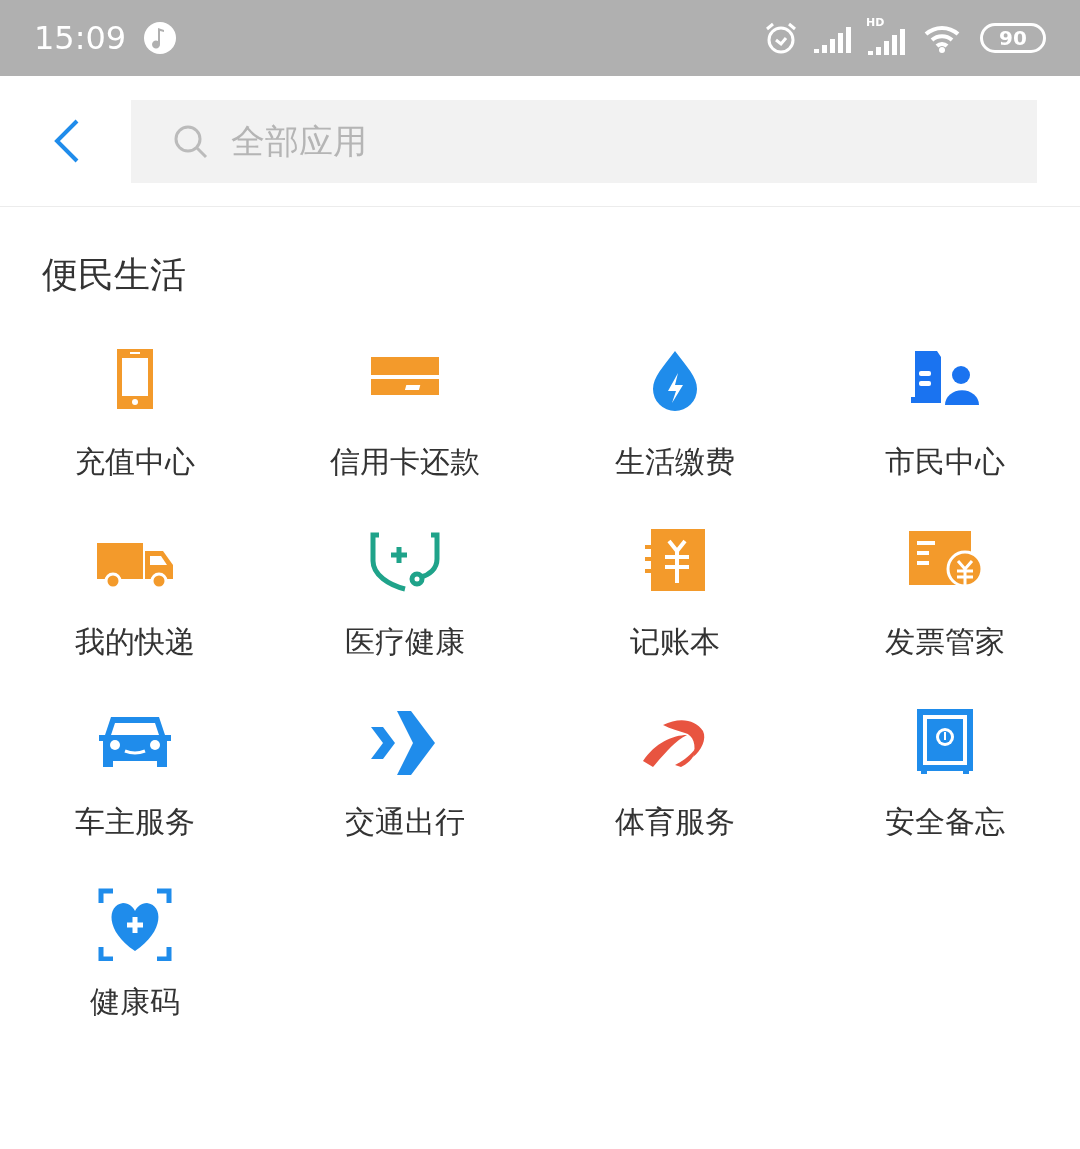 This screenshot has width=1080, height=1149. What do you see at coordinates (191, 141) in the screenshot?
I see `search-icon` at bounding box center [191, 141].